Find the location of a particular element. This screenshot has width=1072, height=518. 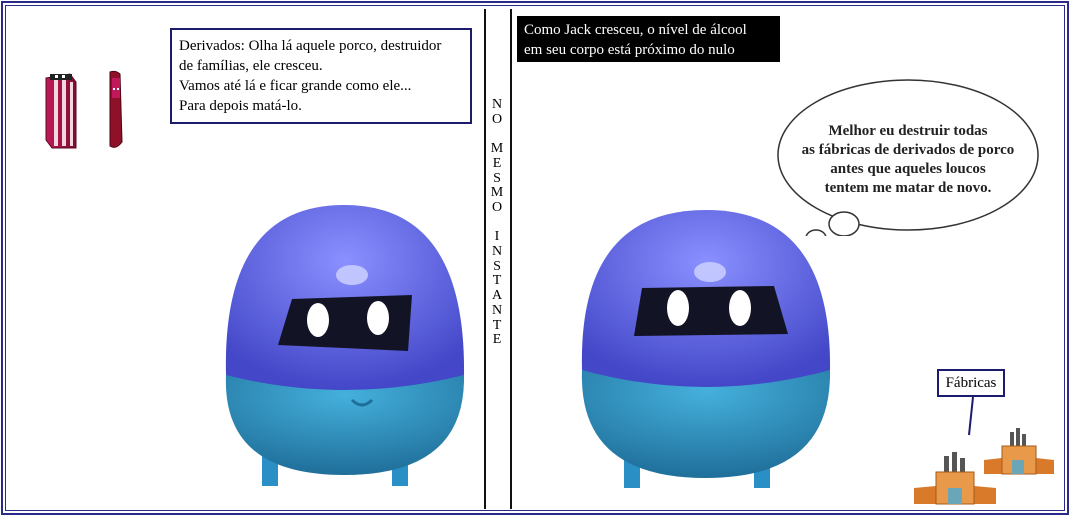

divider-letter: A is located at coordinates (497, 296).